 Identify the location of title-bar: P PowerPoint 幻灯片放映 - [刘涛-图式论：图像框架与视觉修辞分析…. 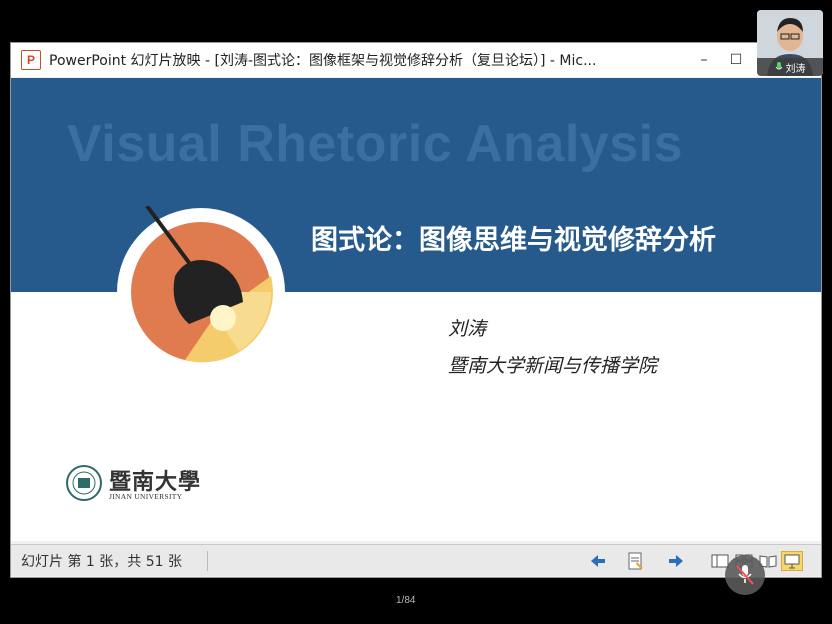
(416, 60).